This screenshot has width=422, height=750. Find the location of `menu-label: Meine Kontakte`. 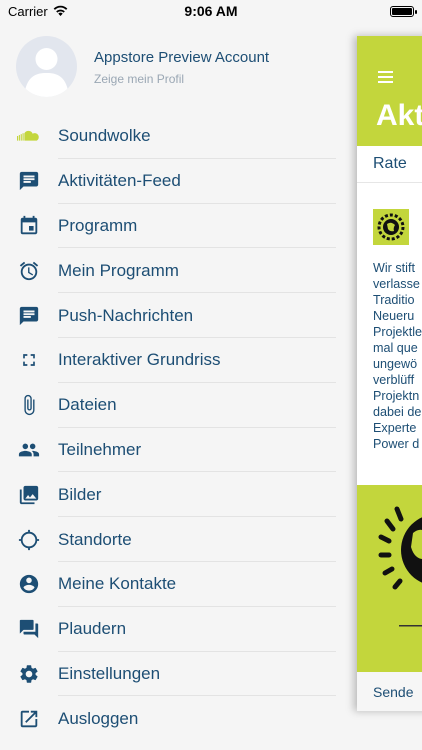

menu-label: Meine Kontakte is located at coordinates (117, 584).